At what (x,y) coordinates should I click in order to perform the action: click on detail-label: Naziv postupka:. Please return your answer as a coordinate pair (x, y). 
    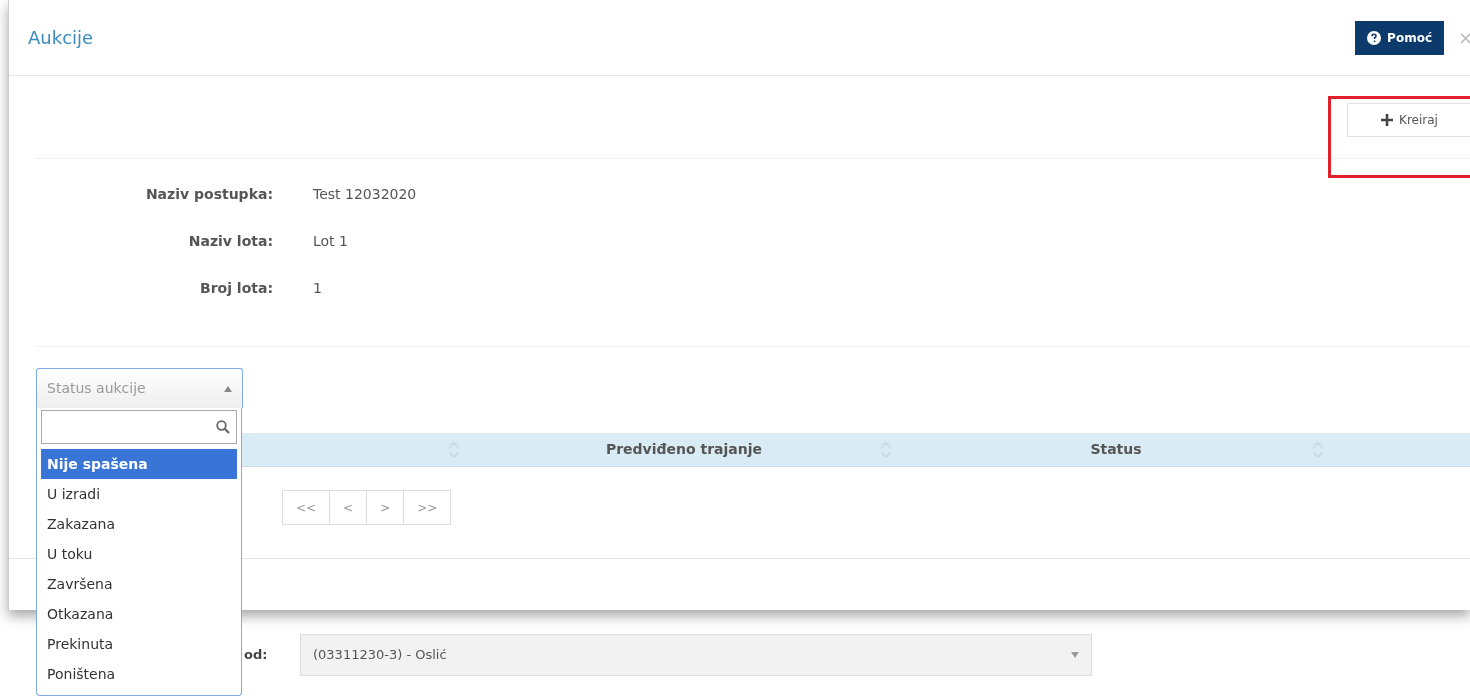
    Looking at the image, I should click on (208, 194).